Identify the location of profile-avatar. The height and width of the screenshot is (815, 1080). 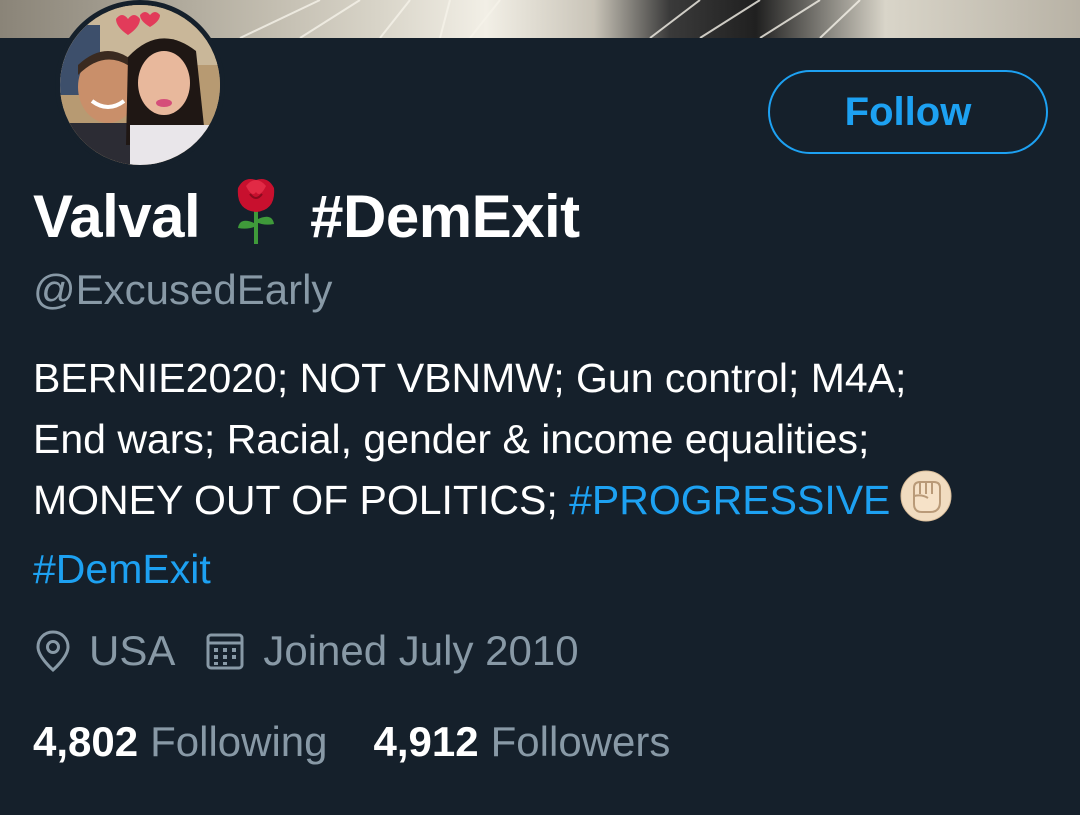
(140, 85).